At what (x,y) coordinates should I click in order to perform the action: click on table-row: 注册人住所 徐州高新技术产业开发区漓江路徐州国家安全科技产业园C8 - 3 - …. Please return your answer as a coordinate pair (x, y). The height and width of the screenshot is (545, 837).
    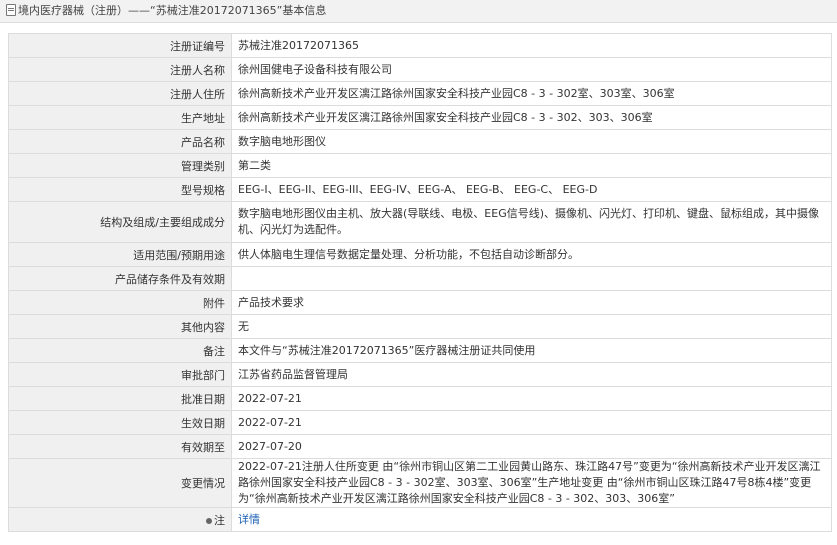
    Looking at the image, I should click on (420, 93).